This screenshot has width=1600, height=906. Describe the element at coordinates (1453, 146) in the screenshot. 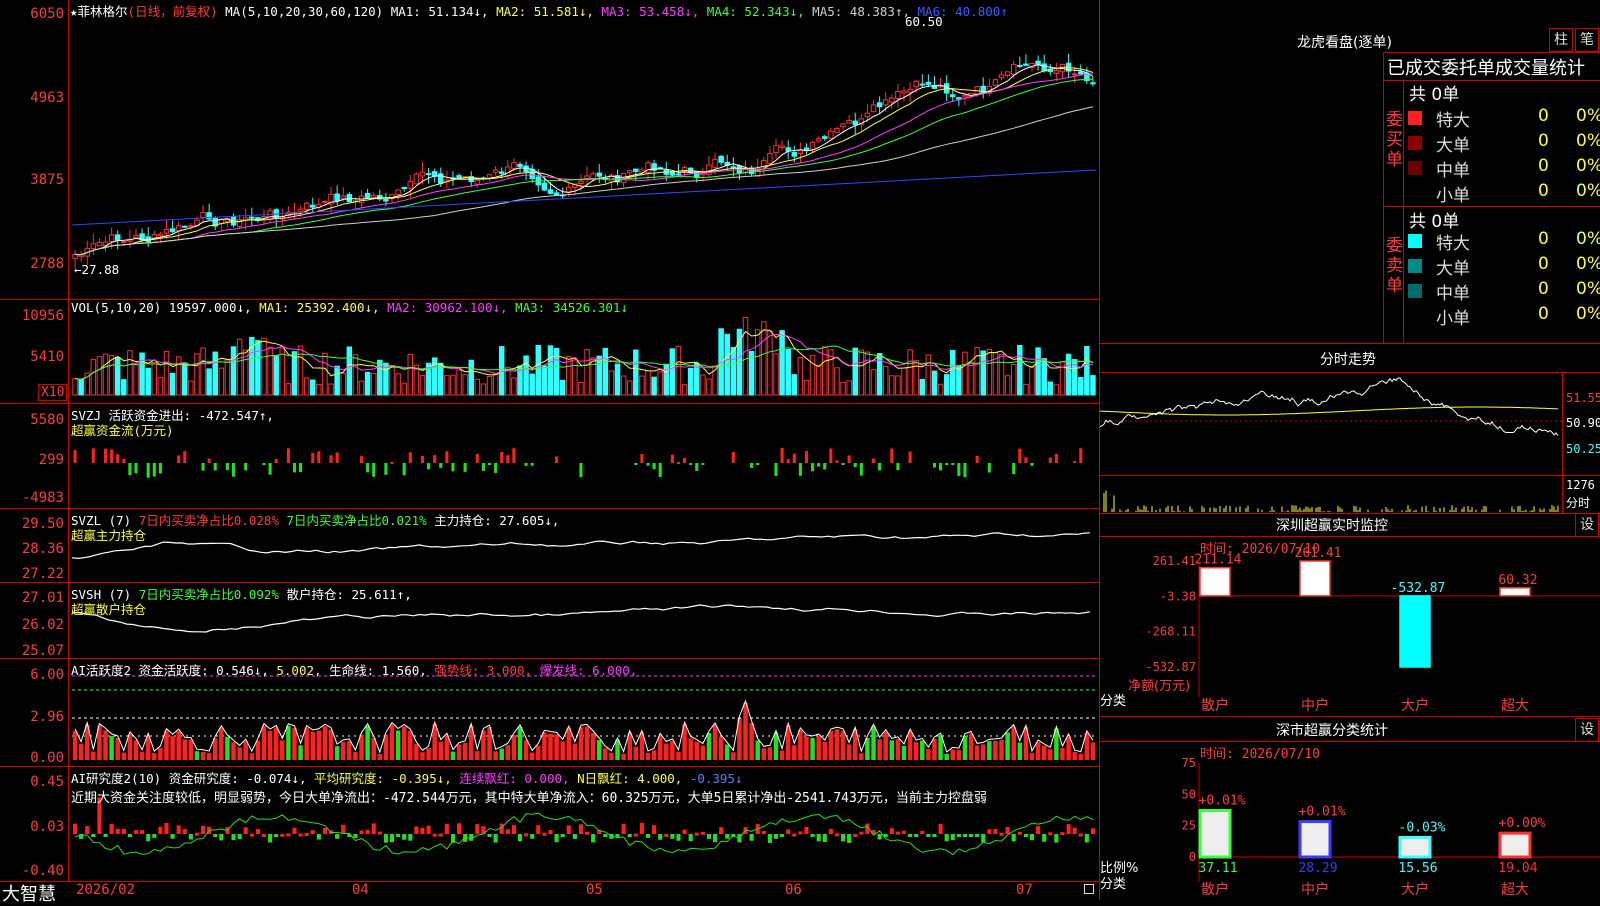

I see `row-label: 大单` at that location.